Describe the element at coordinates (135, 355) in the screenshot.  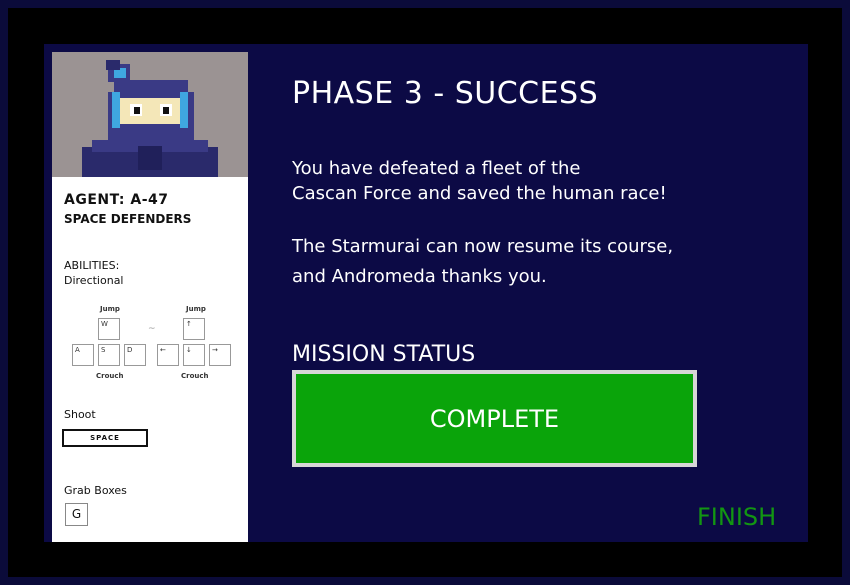
I see `key-d: D` at that location.